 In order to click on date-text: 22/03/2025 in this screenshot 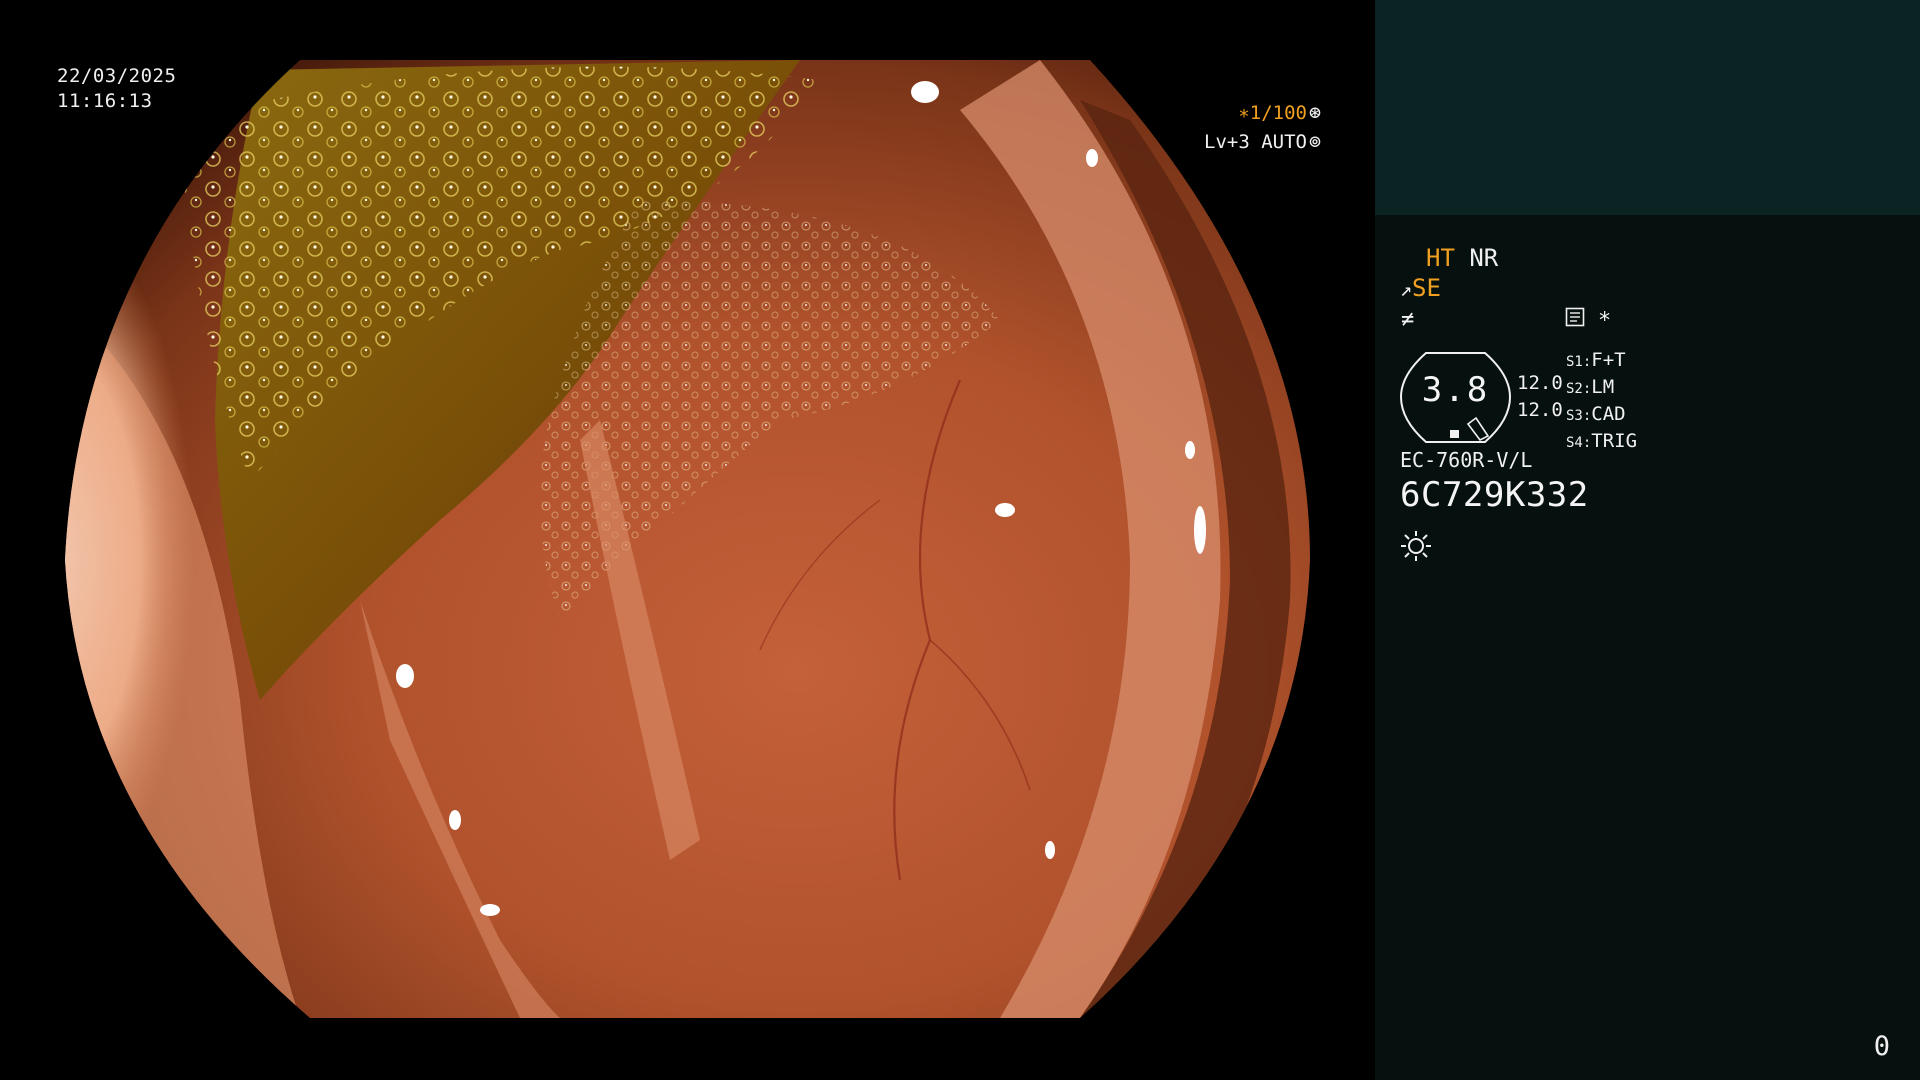, I will do `click(117, 76)`.